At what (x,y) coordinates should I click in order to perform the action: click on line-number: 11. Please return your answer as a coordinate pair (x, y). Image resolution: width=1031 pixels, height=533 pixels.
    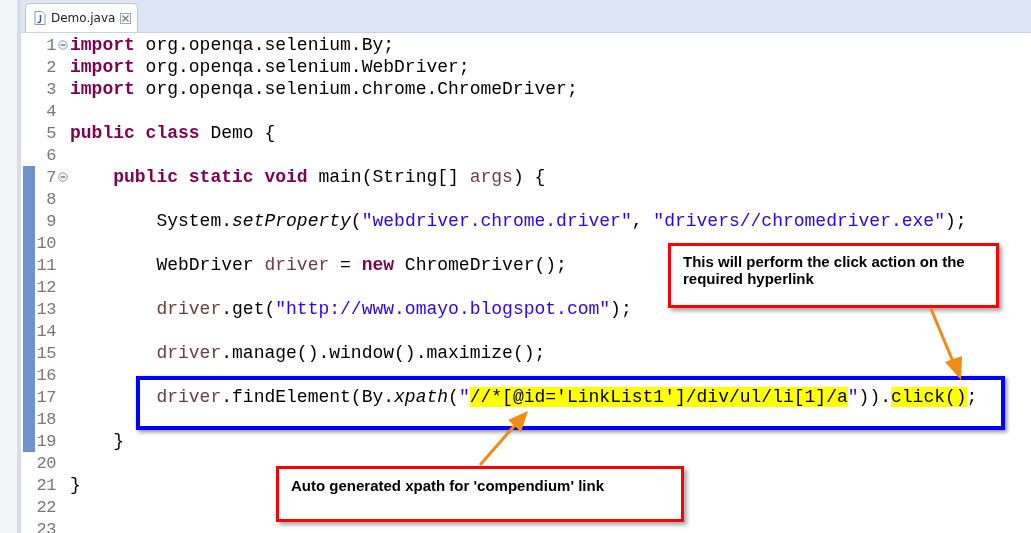
    Looking at the image, I should click on (45, 265).